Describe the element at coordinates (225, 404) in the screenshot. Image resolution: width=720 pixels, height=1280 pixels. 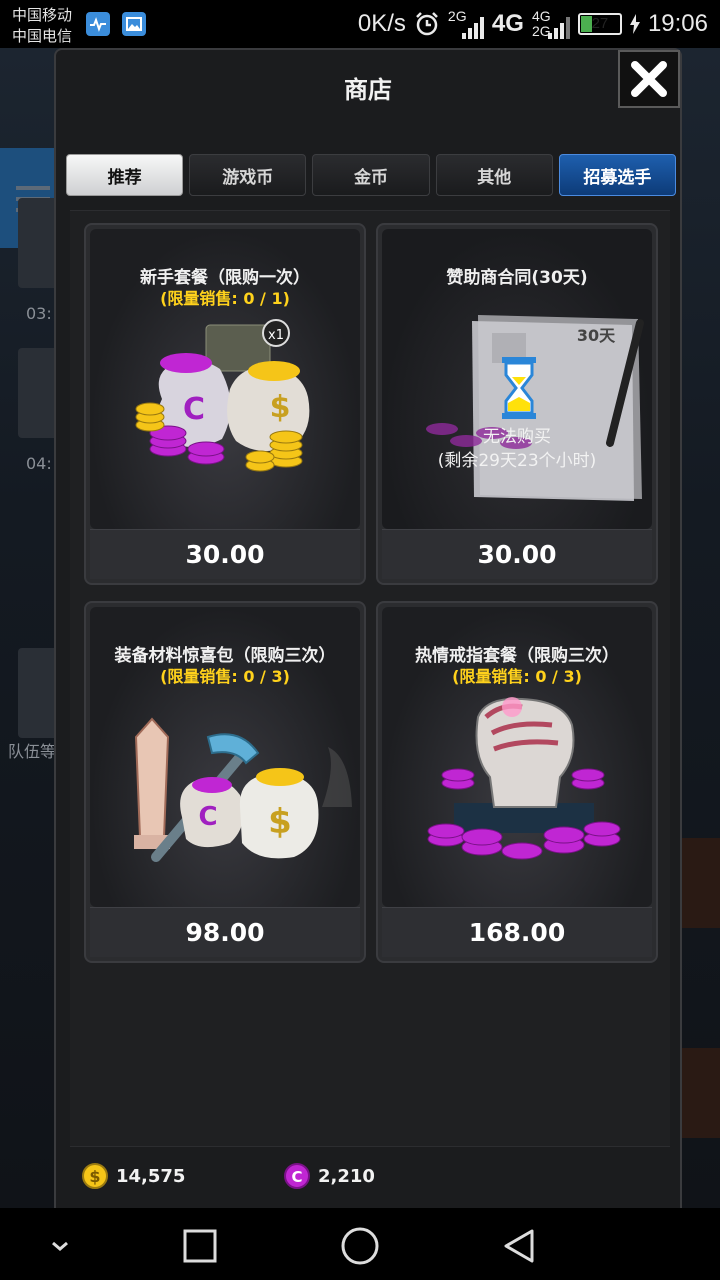
I see `shop-item-starter-pack: x1 C $ 新手套餐（限购一次） (限量销售: 0 / 1) 30.00` at that location.